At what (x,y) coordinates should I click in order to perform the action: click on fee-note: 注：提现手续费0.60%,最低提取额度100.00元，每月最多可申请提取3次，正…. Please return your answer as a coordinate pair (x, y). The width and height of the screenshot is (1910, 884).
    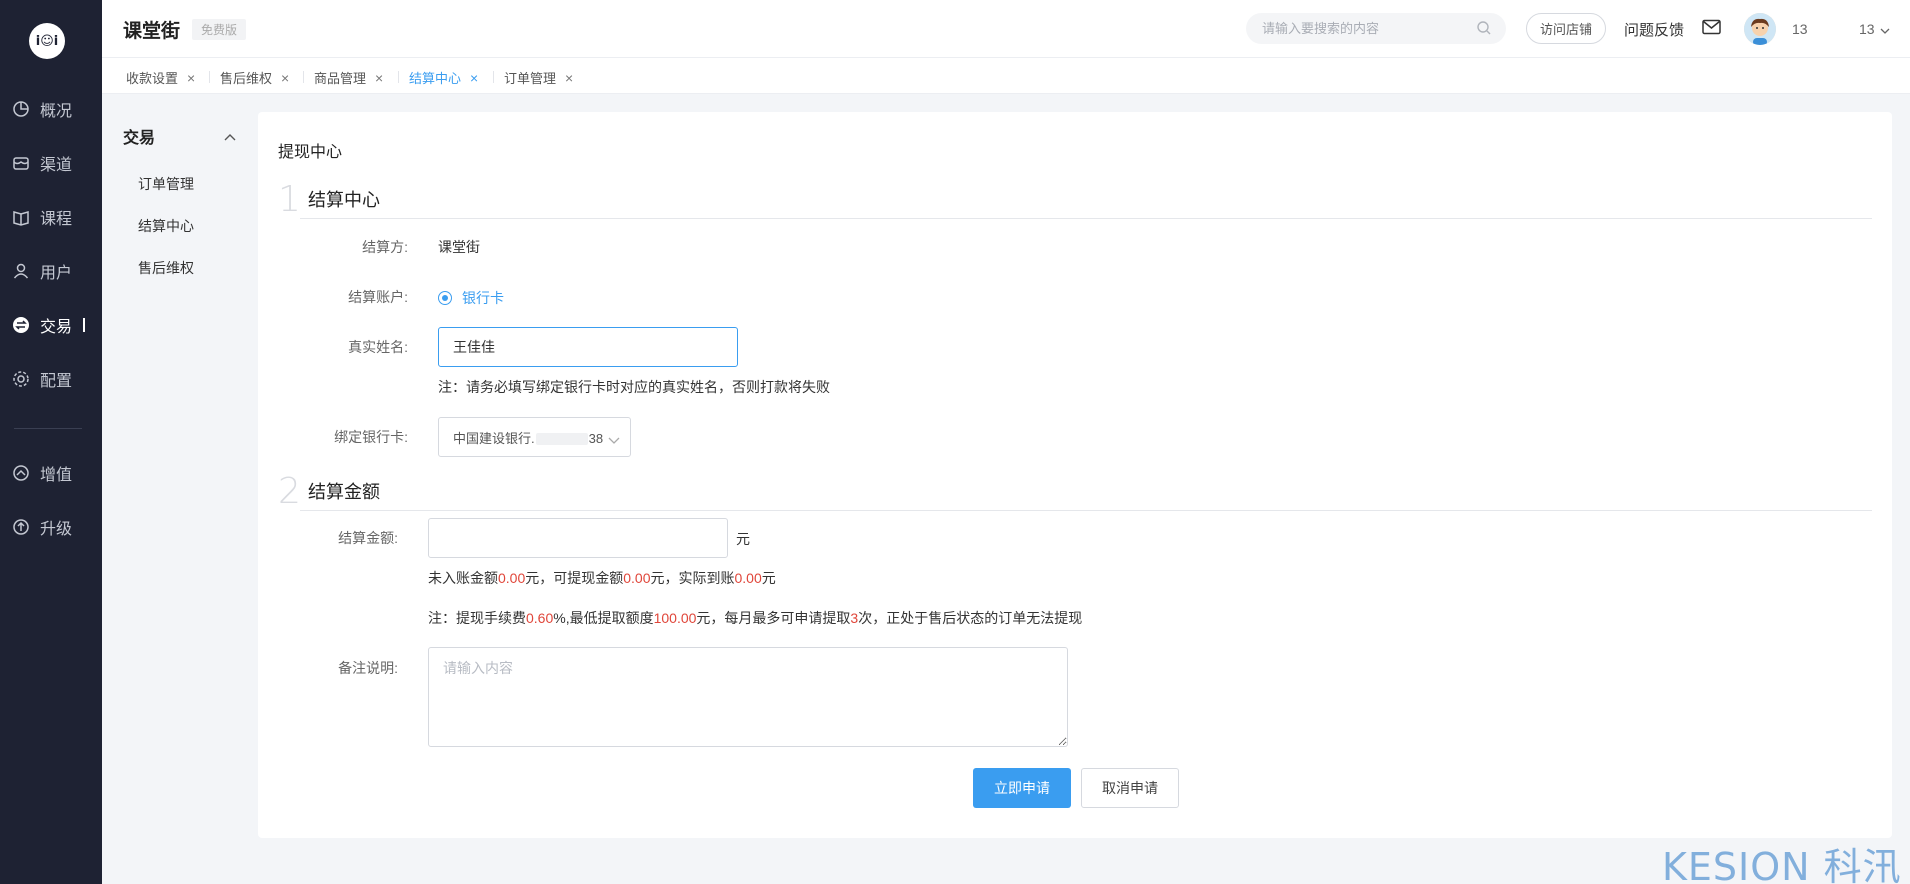
    Looking at the image, I should click on (755, 618).